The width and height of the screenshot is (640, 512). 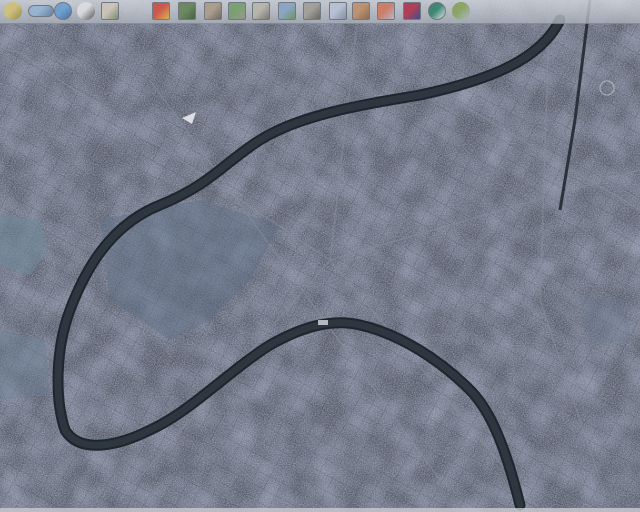 What do you see at coordinates (261, 11) in the screenshot?
I see `layer-roads-icon` at bounding box center [261, 11].